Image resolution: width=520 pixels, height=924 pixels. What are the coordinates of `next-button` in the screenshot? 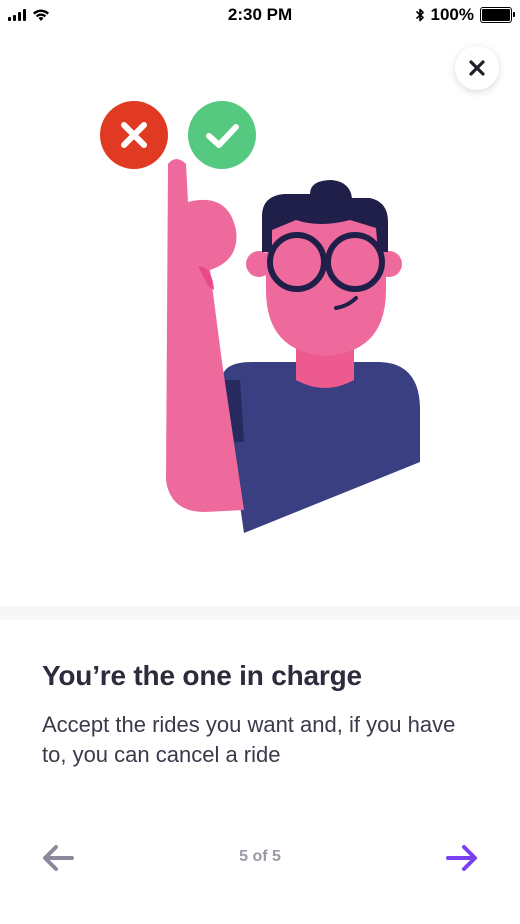 It's located at (462, 858).